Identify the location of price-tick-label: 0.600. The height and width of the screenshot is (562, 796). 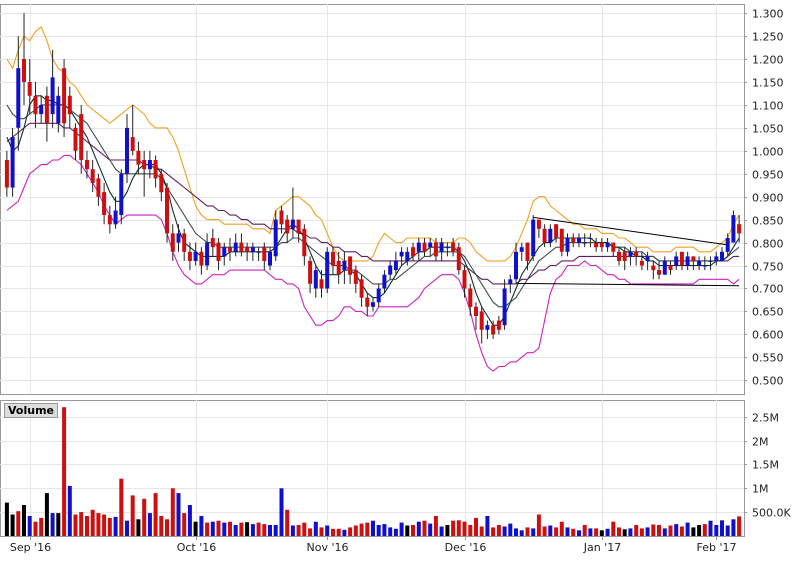
(768, 335).